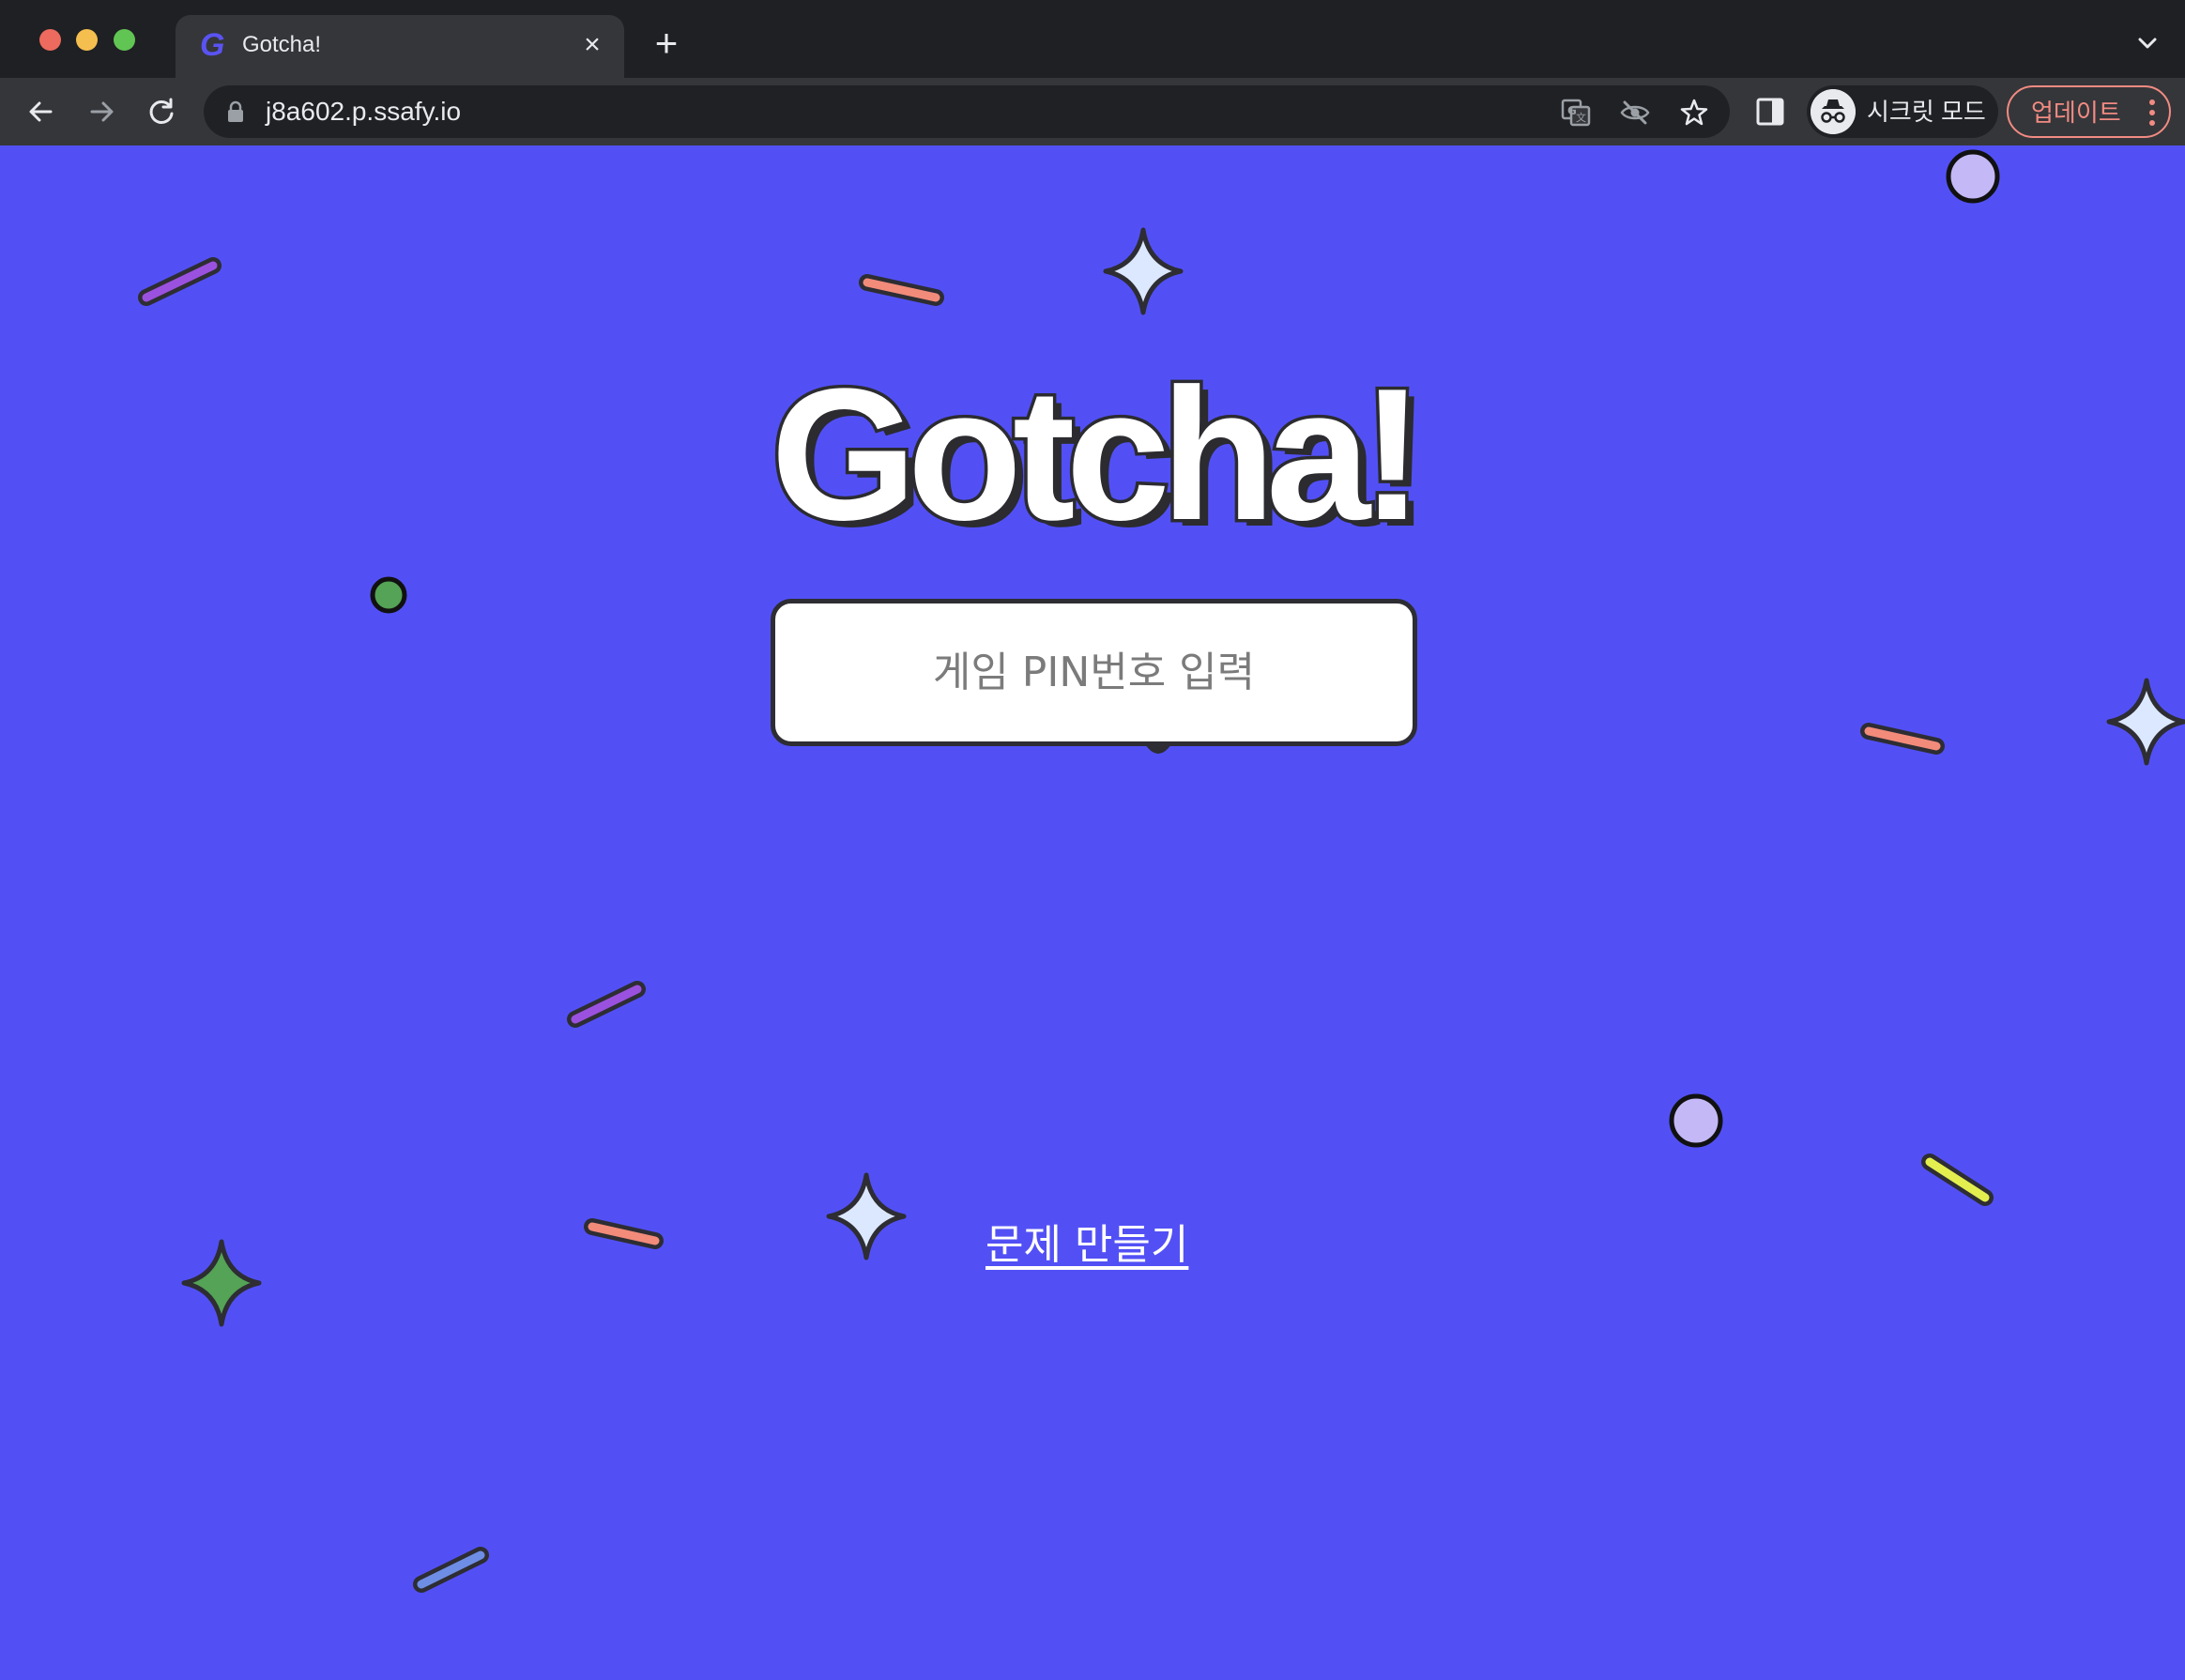 The width and height of the screenshot is (2185, 1680). I want to click on minimize-window-button, so click(87, 40).